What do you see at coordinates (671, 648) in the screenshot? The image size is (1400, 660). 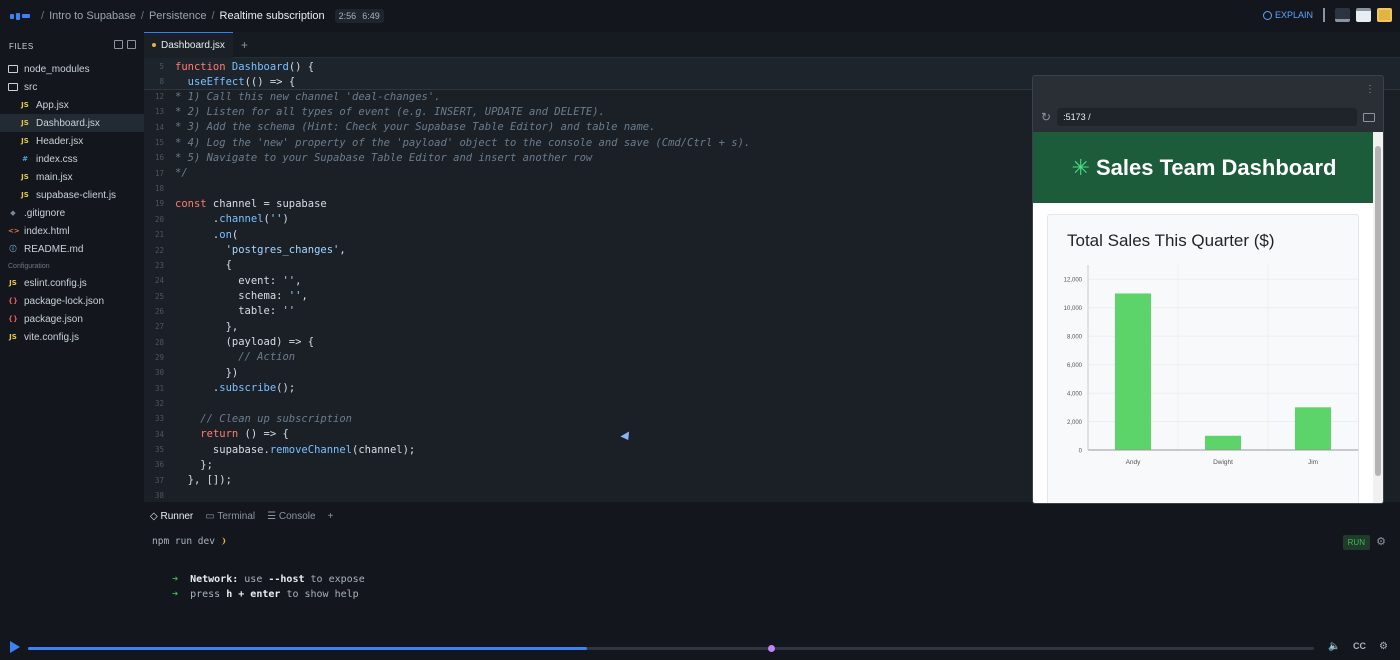 I see `progress-track` at bounding box center [671, 648].